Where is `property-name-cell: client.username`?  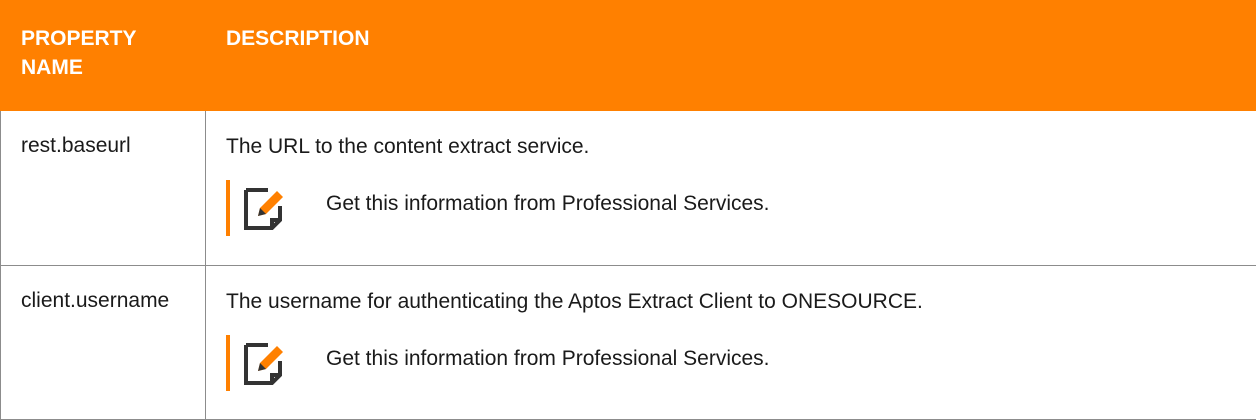
property-name-cell: client.username is located at coordinates (103, 343).